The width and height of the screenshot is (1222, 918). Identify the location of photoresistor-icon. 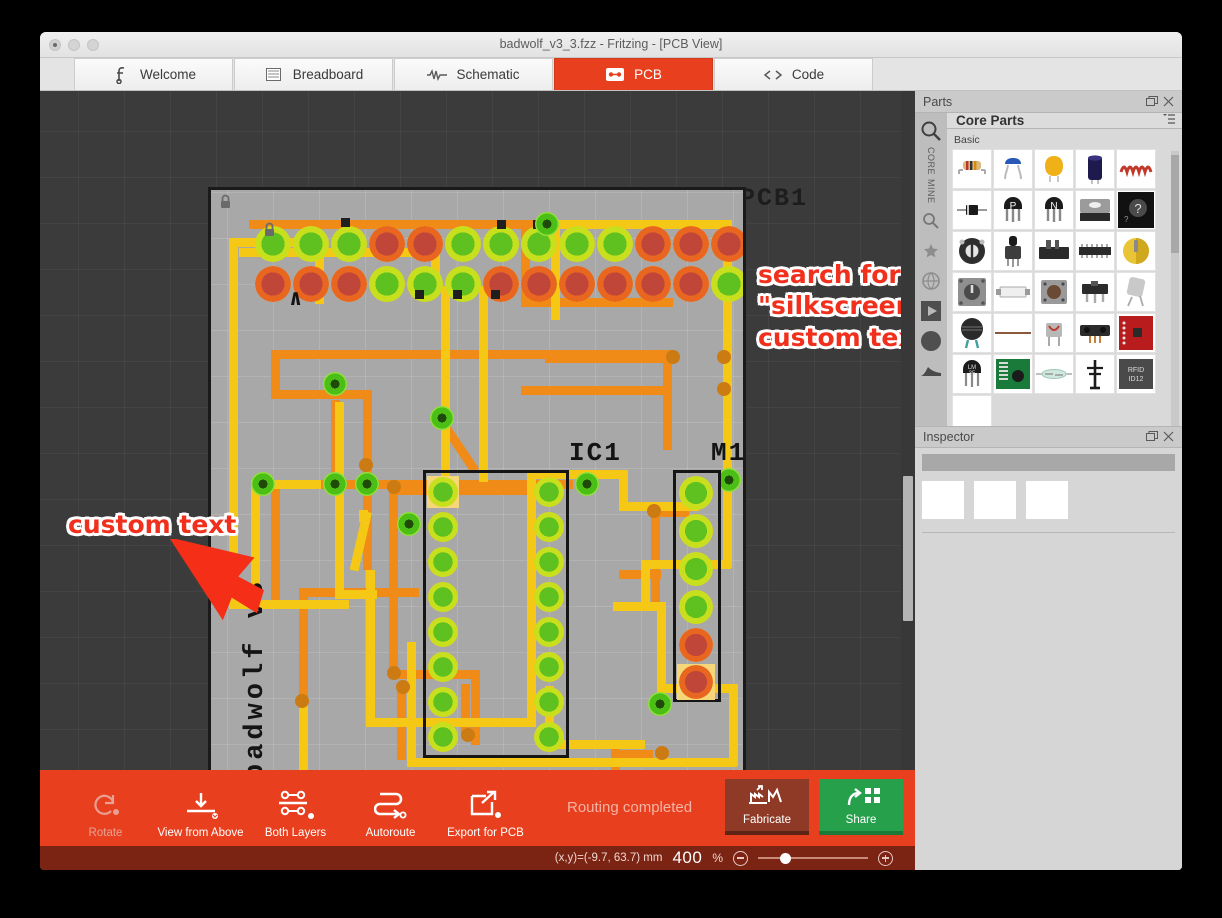
(1054, 333).